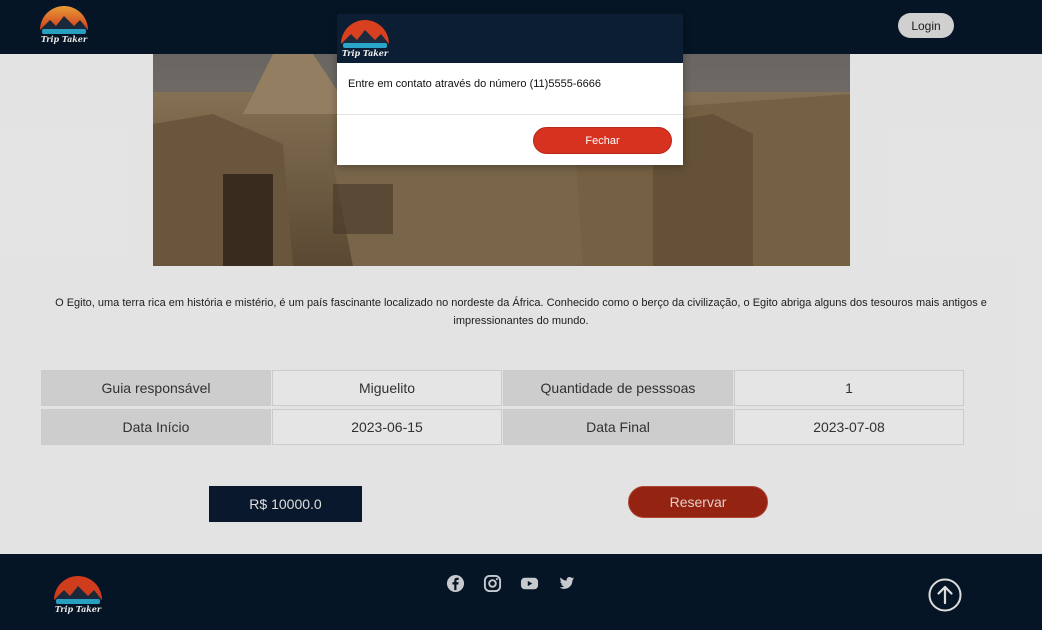  What do you see at coordinates (387, 427) in the screenshot?
I see `start-date-value: 2023-06-15` at bounding box center [387, 427].